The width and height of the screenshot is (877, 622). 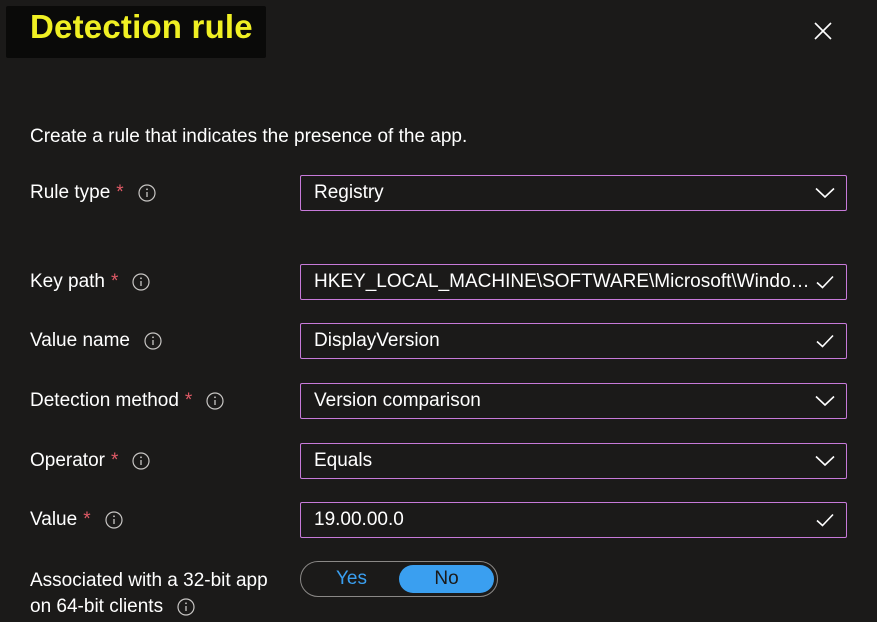 I want to click on operator-row: Operator * Equals, so click(x=438, y=461).